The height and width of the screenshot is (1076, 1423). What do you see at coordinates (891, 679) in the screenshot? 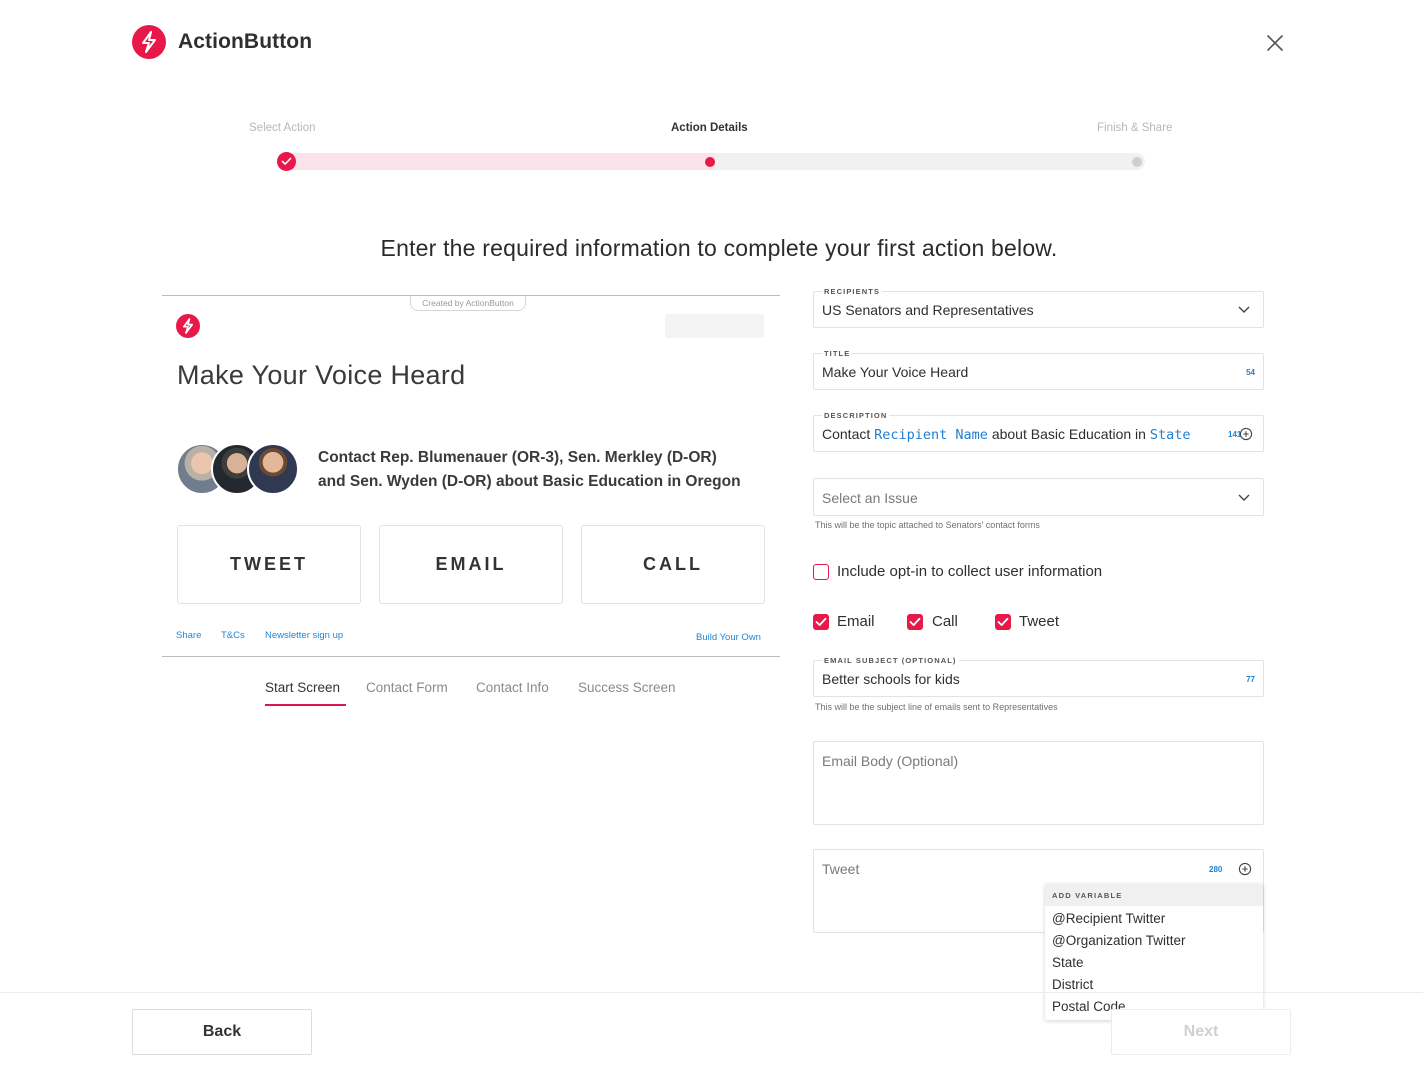
I see `email-subject-value: Better schools for kids` at bounding box center [891, 679].